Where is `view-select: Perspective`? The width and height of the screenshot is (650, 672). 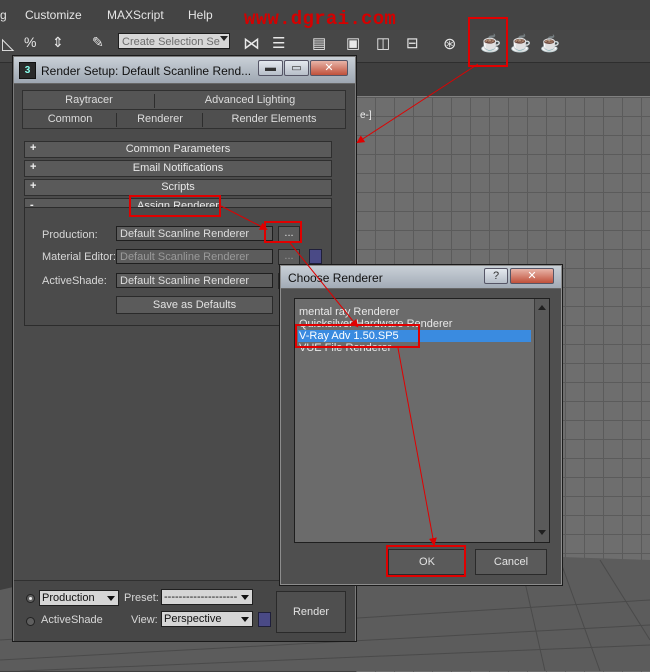 view-select: Perspective is located at coordinates (207, 619).